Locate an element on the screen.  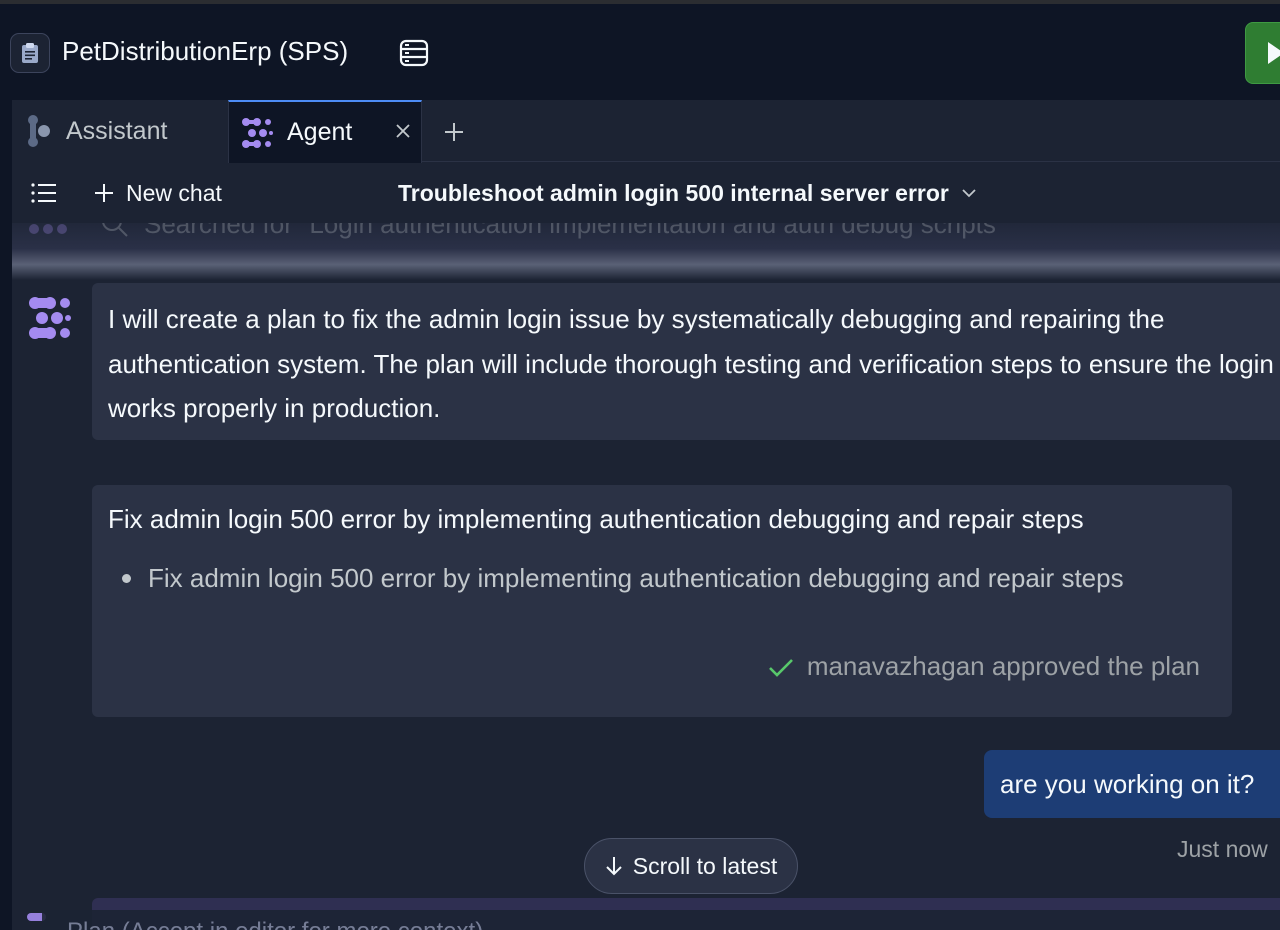
database-icon is located at coordinates (414, 53).